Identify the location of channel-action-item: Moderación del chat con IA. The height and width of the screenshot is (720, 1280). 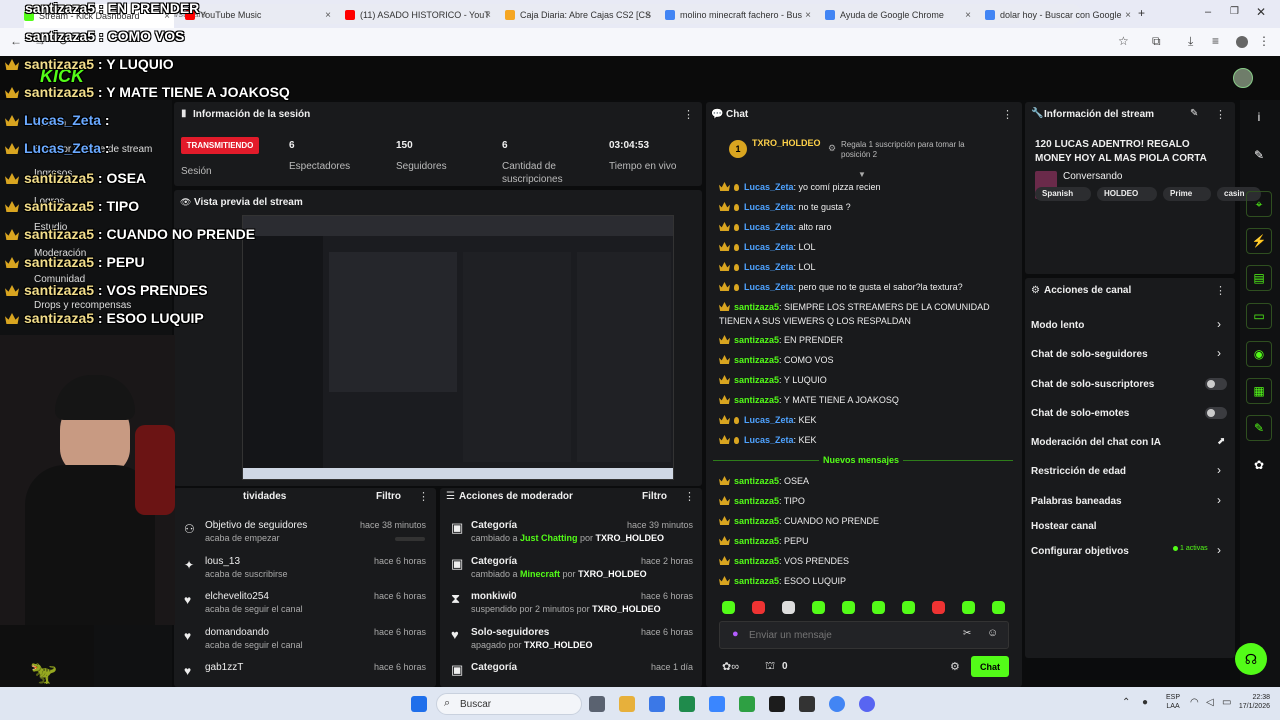
(1096, 442).